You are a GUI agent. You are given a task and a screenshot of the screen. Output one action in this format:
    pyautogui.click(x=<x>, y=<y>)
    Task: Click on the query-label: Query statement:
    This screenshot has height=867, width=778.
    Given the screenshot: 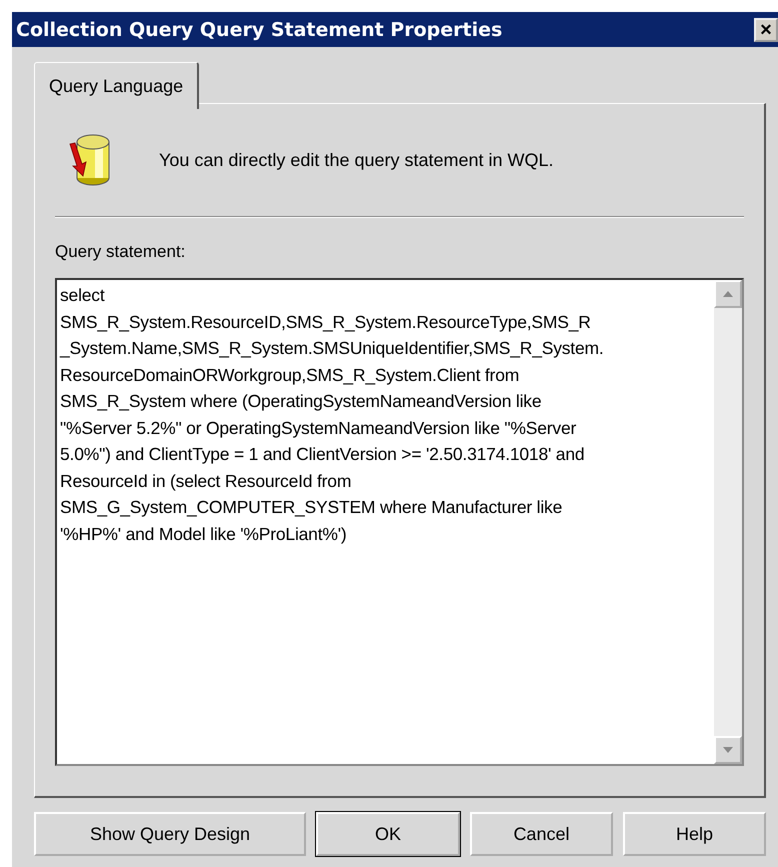 What is the action you would take?
    pyautogui.click(x=120, y=252)
    